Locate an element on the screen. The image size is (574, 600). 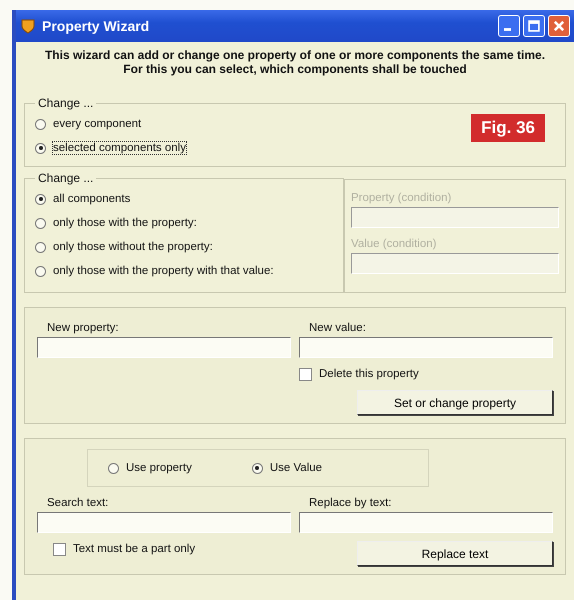
maximize-icon is located at coordinates (534, 26).